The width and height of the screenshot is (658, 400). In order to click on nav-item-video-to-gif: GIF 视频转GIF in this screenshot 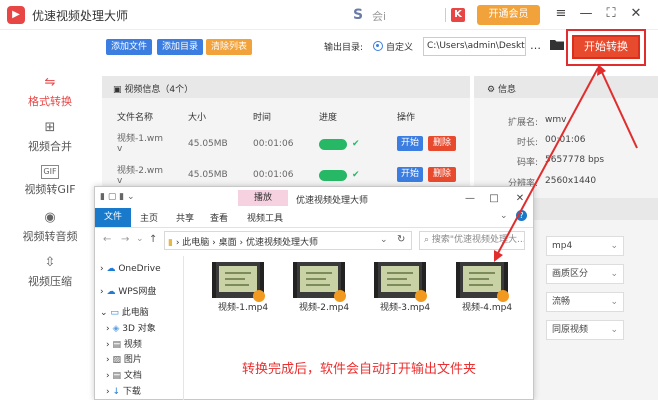, I will do `click(50, 181)`.